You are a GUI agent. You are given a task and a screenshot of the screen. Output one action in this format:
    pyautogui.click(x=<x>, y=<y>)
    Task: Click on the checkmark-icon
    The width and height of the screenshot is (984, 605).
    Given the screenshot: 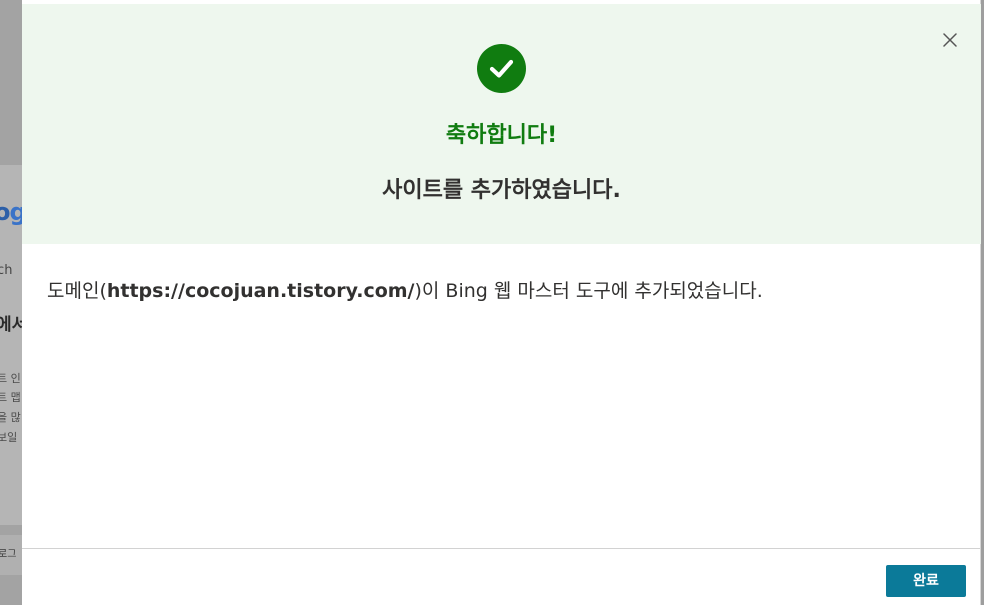 What is the action you would take?
    pyautogui.click(x=501, y=68)
    